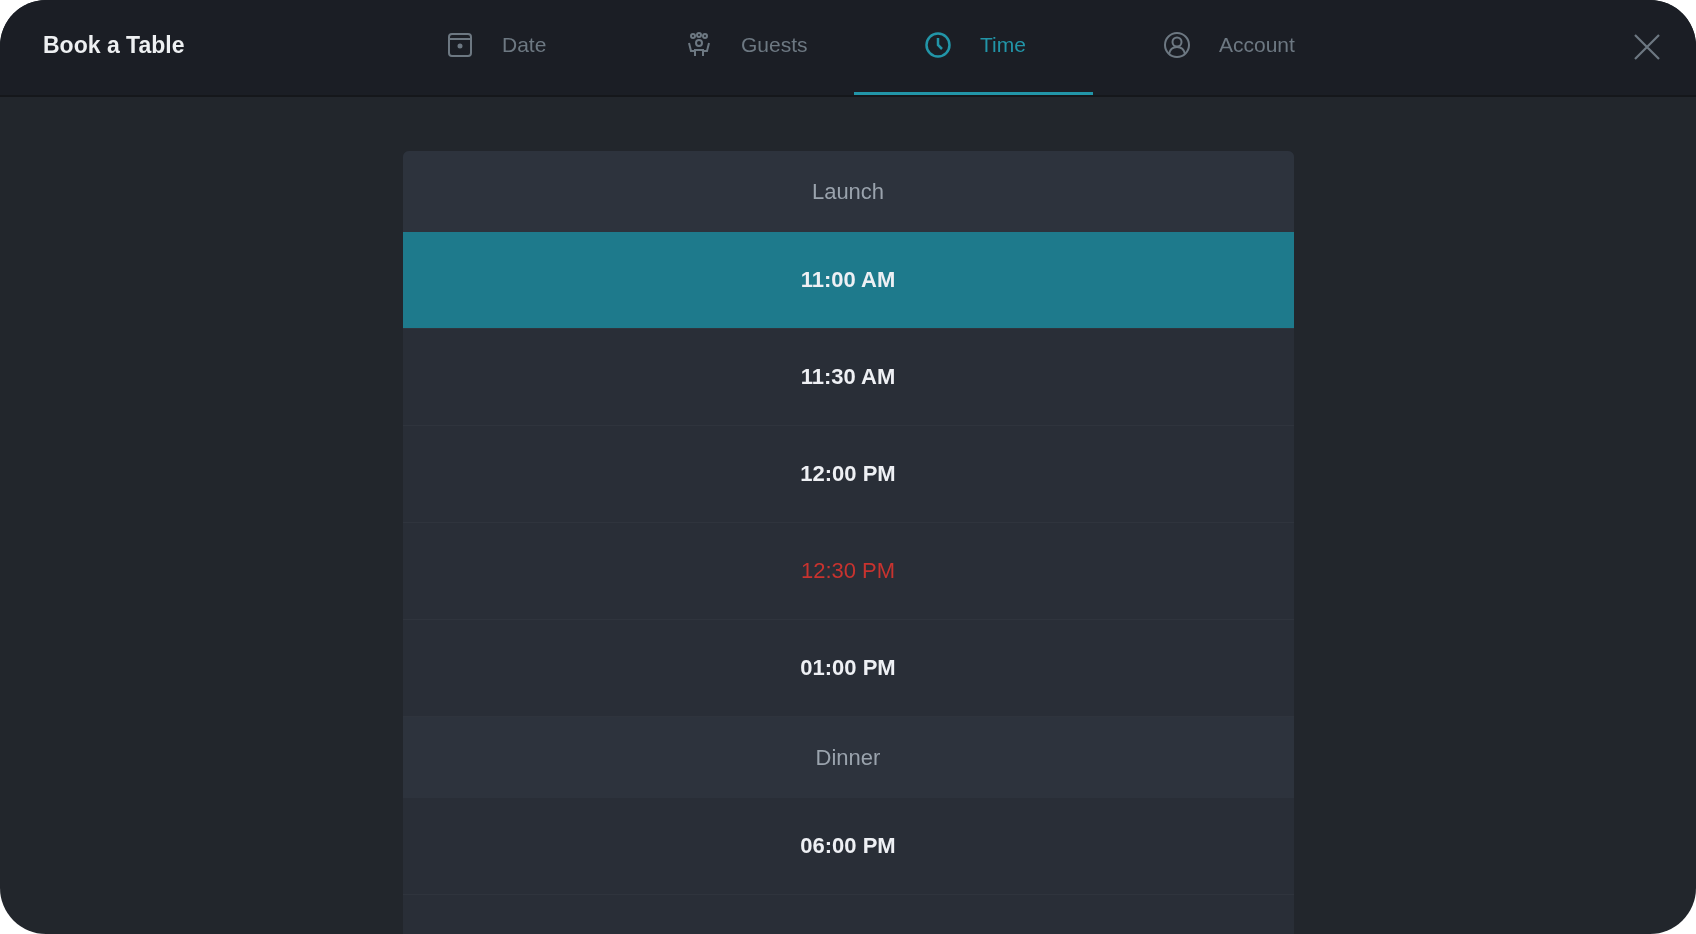 The image size is (1696, 934). Describe the element at coordinates (848, 280) in the screenshot. I see `time-slot: 11:00 AM` at that location.